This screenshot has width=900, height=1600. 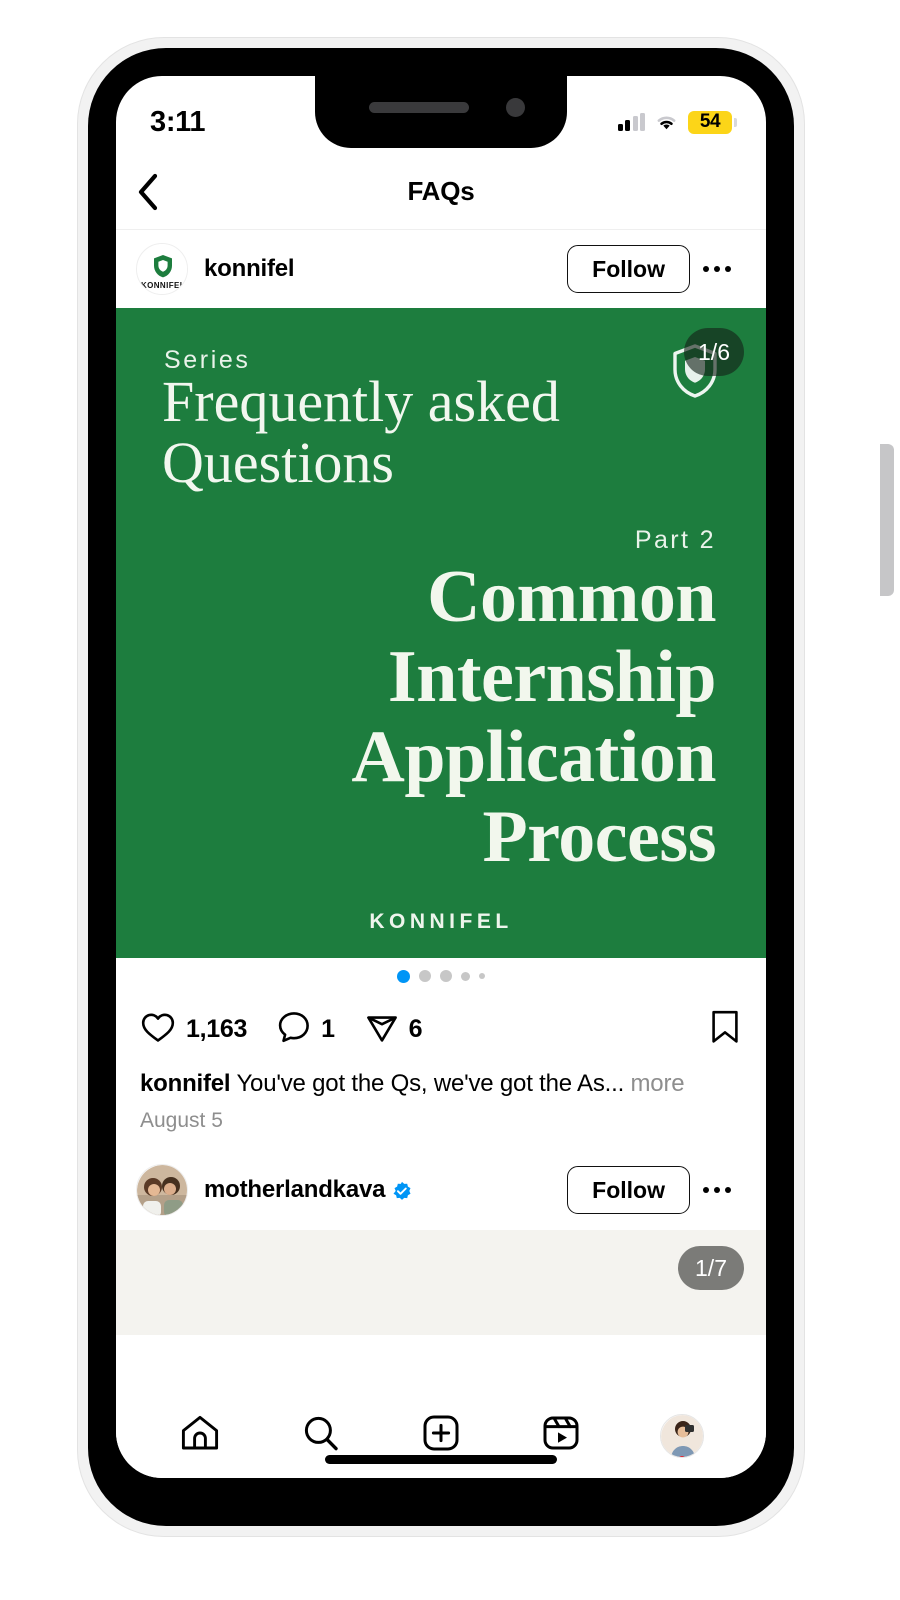 What do you see at coordinates (717, 269) in the screenshot?
I see `post-options-button-konnifel` at bounding box center [717, 269].